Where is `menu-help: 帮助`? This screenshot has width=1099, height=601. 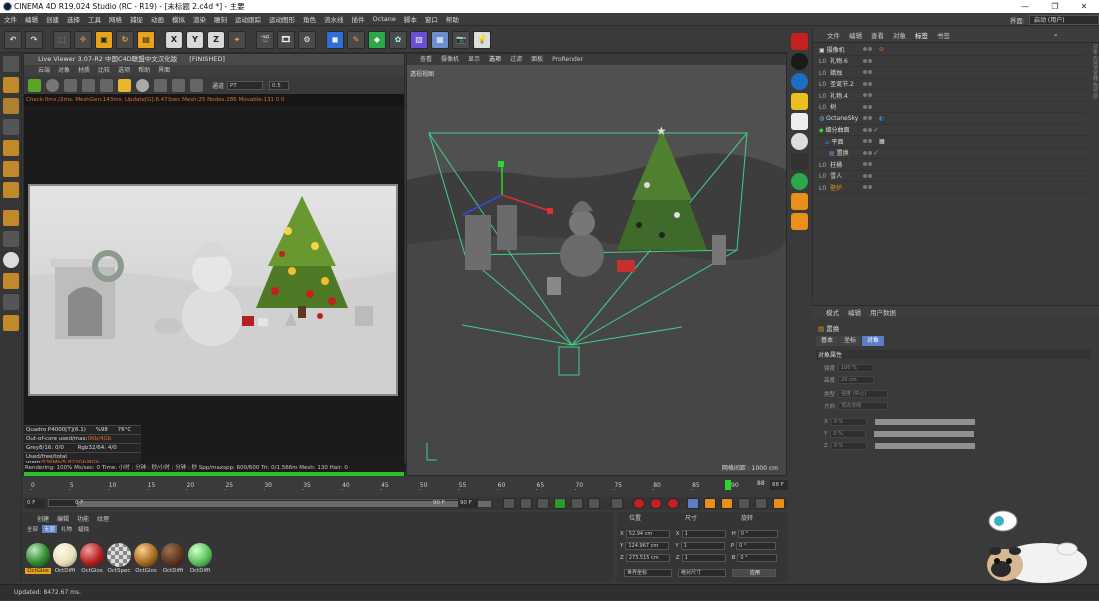 menu-help: 帮助 is located at coordinates (452, 19).